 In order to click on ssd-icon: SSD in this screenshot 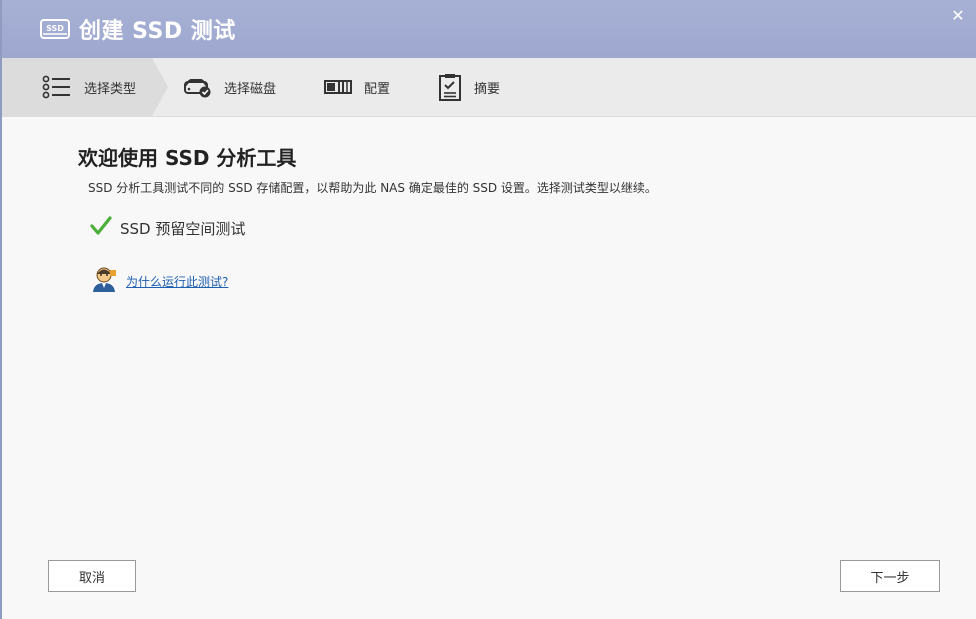, I will do `click(55, 29)`.